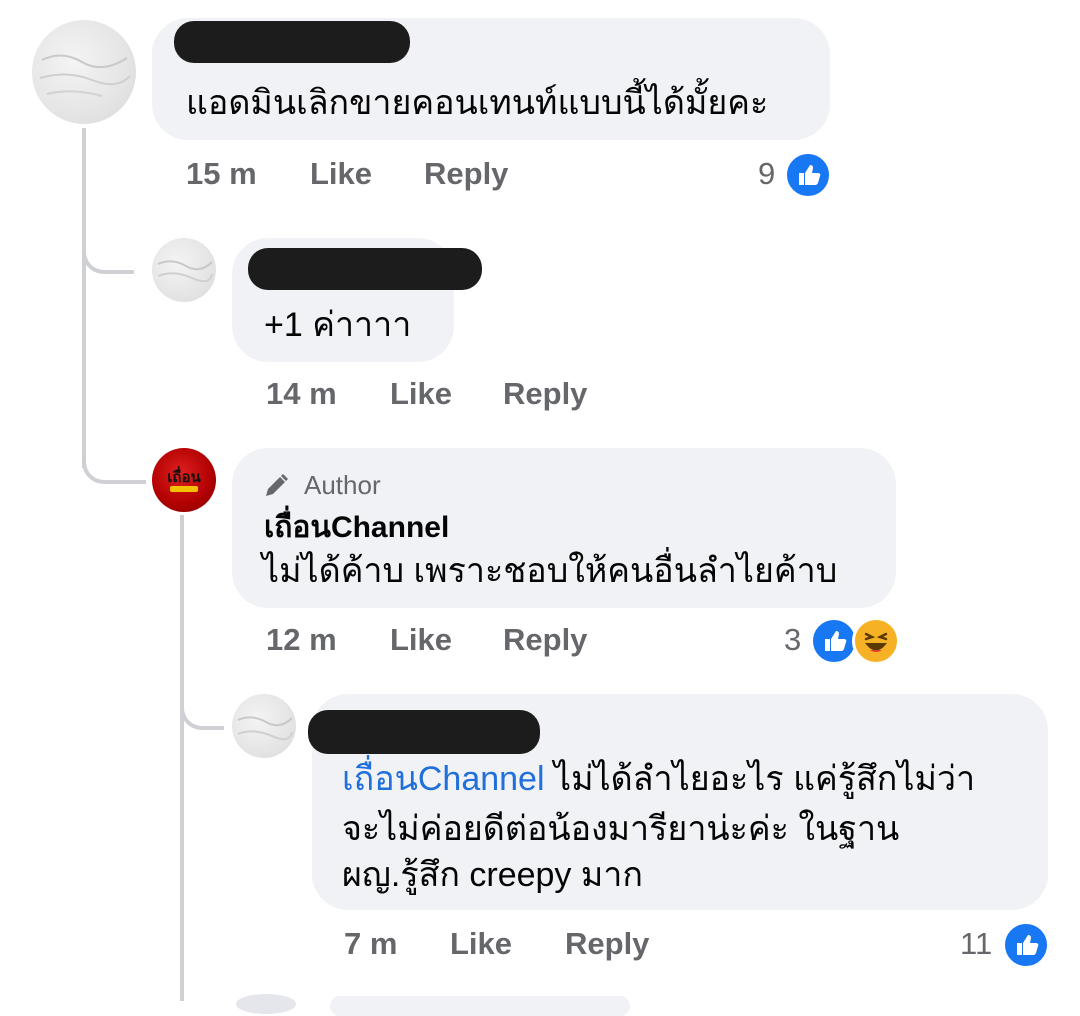 The height and width of the screenshot is (1016, 1080). What do you see at coordinates (301, 640) in the screenshot?
I see `comment-time: 12 m` at bounding box center [301, 640].